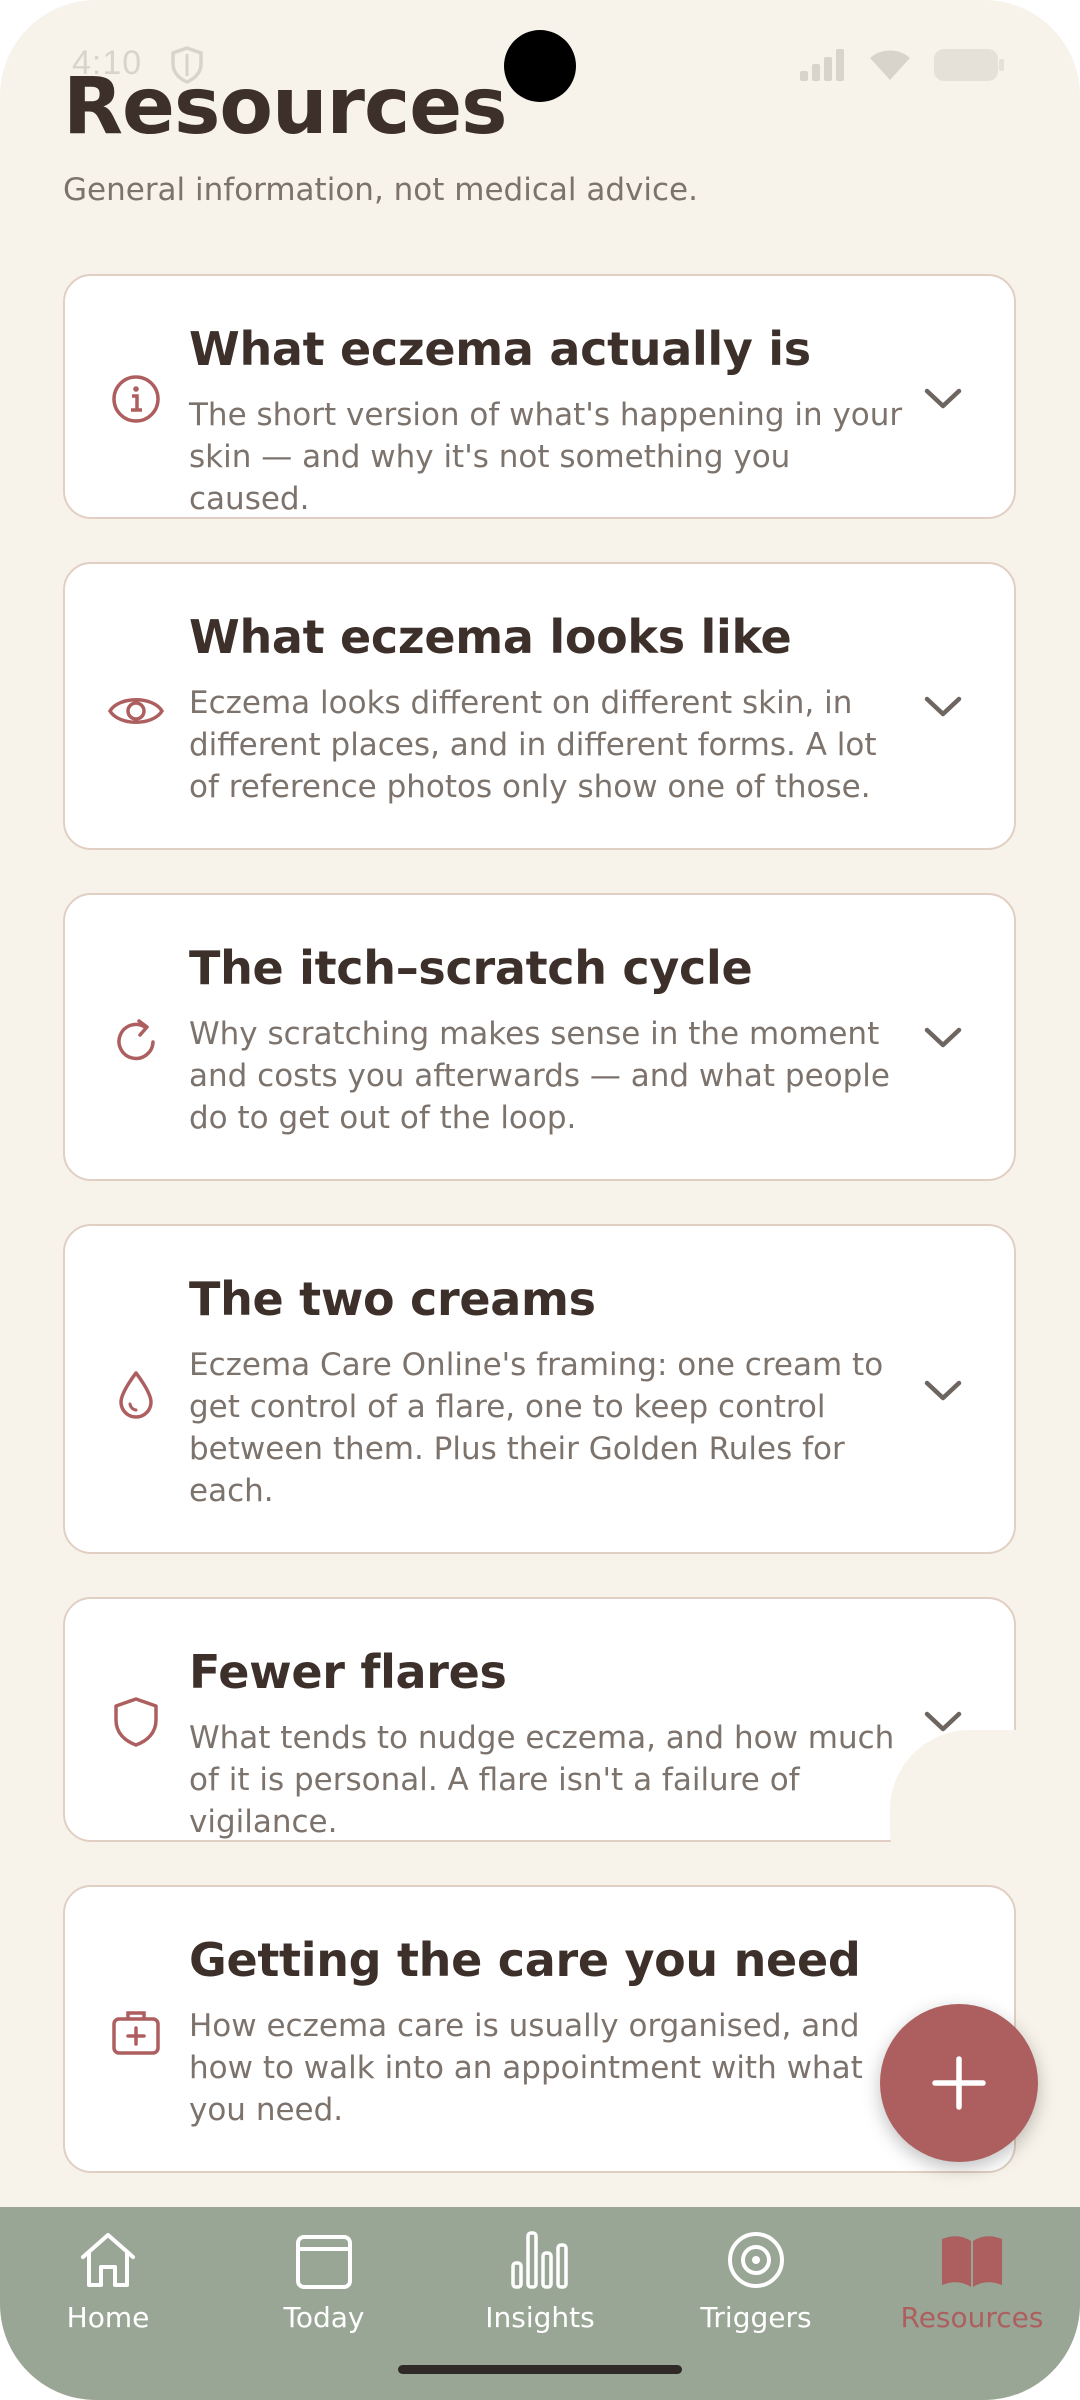  I want to click on home-icon, so click(108, 2260).